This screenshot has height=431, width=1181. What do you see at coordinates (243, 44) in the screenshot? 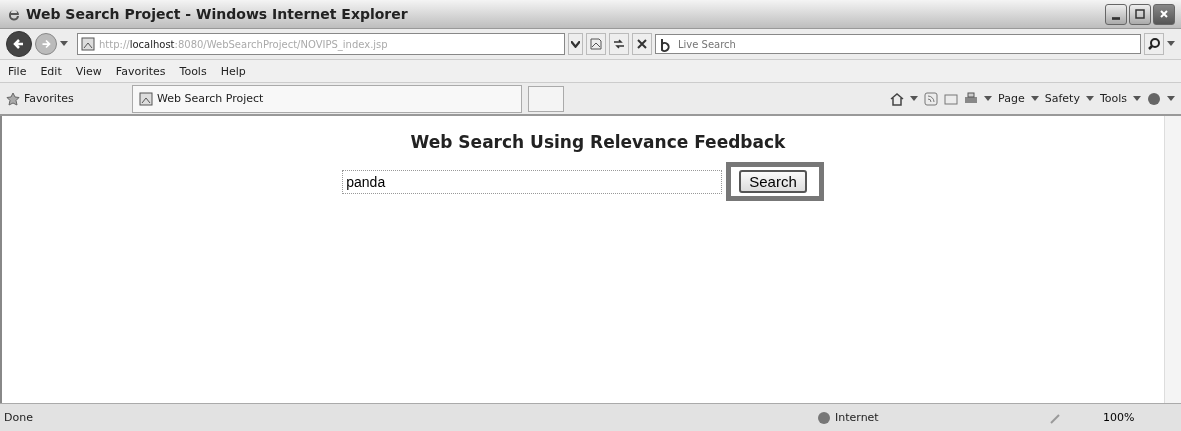
I see `url-text: http://localhost:8080/WebSearchProject/NOVIPS_index.jsp` at bounding box center [243, 44].